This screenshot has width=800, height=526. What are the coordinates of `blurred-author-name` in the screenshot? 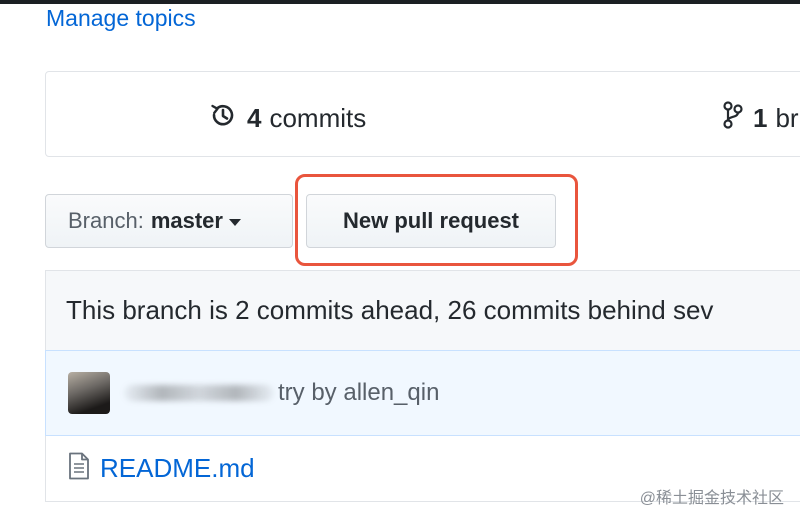 It's located at (199, 393).